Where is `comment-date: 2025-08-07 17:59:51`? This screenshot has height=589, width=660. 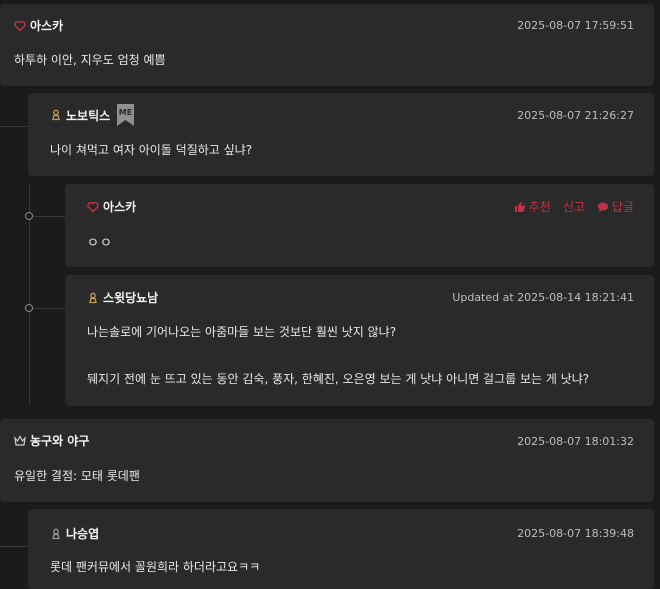 comment-date: 2025-08-07 17:59:51 is located at coordinates (575, 25).